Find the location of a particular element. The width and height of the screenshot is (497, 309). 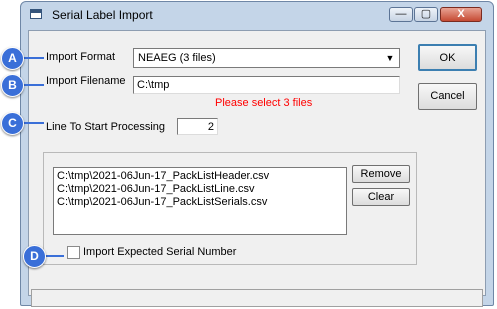

line-start-input is located at coordinates (197, 127).